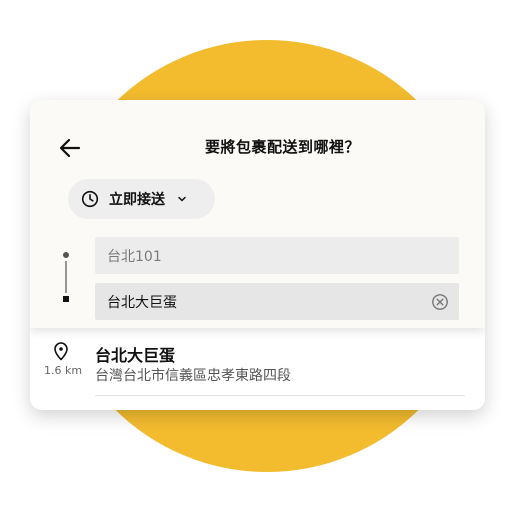 The image size is (512, 512). Describe the element at coordinates (142, 302) in the screenshot. I see `dropoff-value: 台北大巨蛋` at that location.